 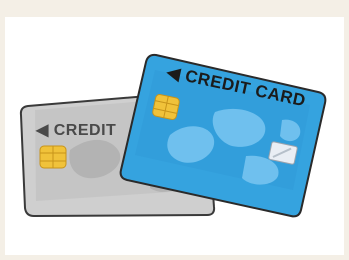 What do you see at coordinates (166, 107) in the screenshot?
I see `blue-card-chip-icon` at bounding box center [166, 107].